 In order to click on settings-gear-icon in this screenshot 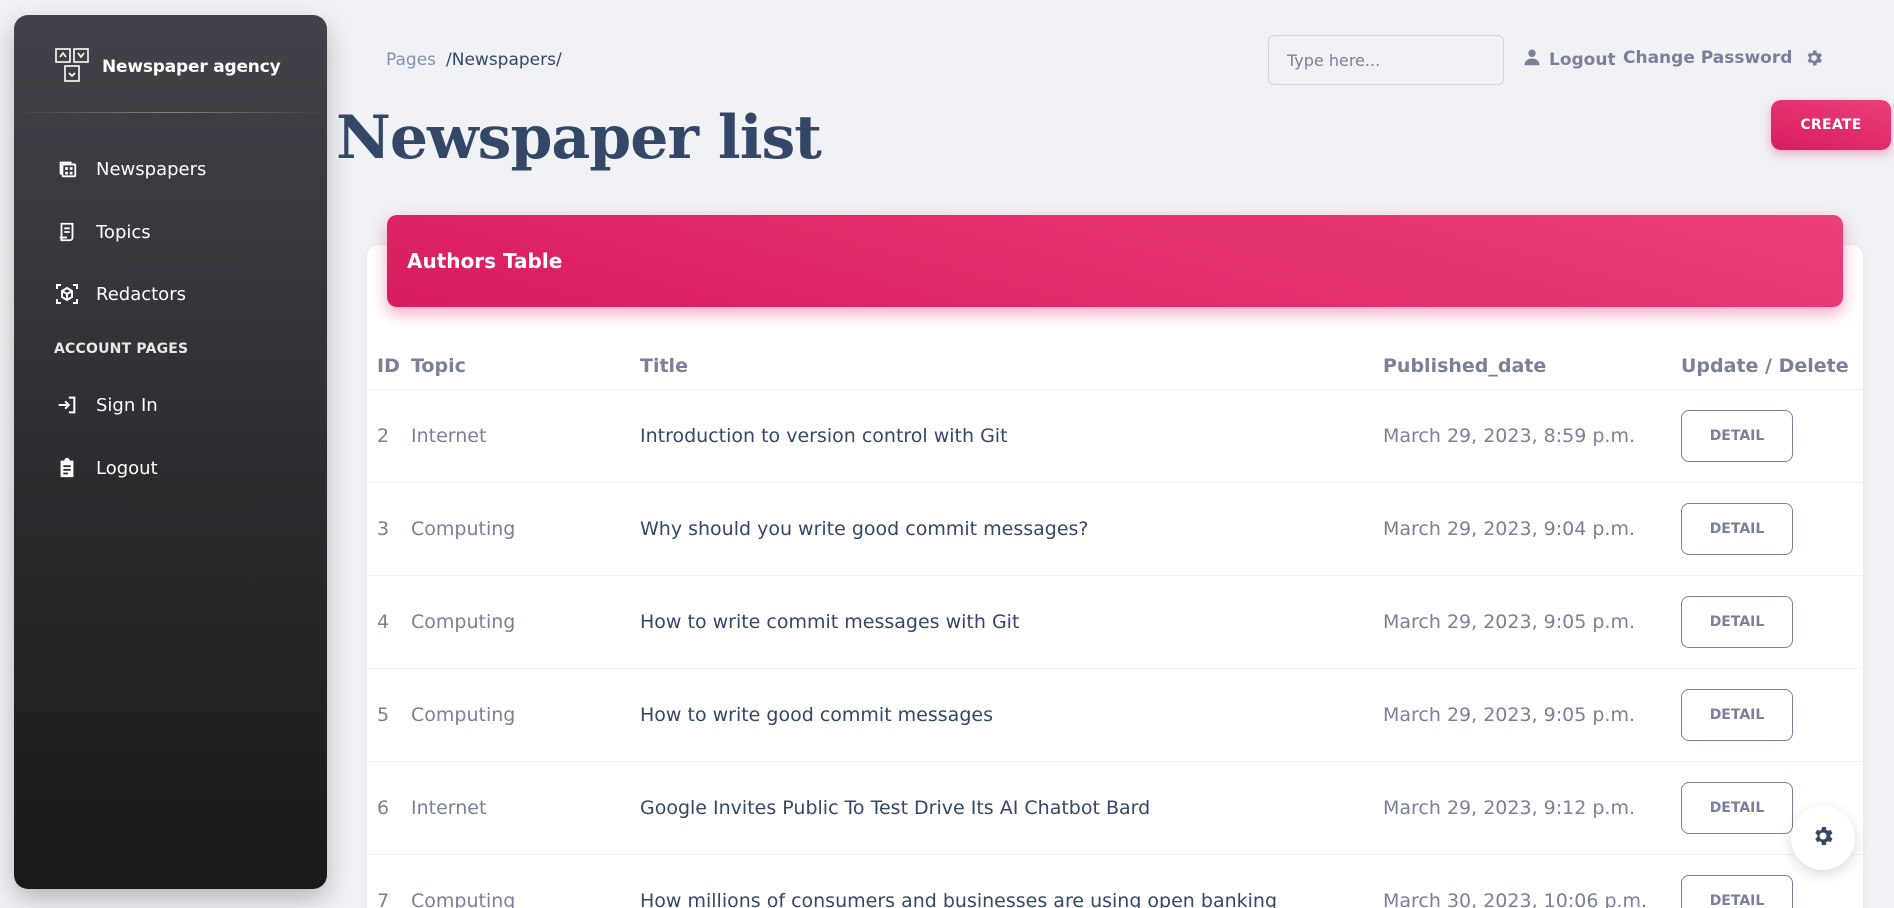, I will do `click(1814, 60)`.